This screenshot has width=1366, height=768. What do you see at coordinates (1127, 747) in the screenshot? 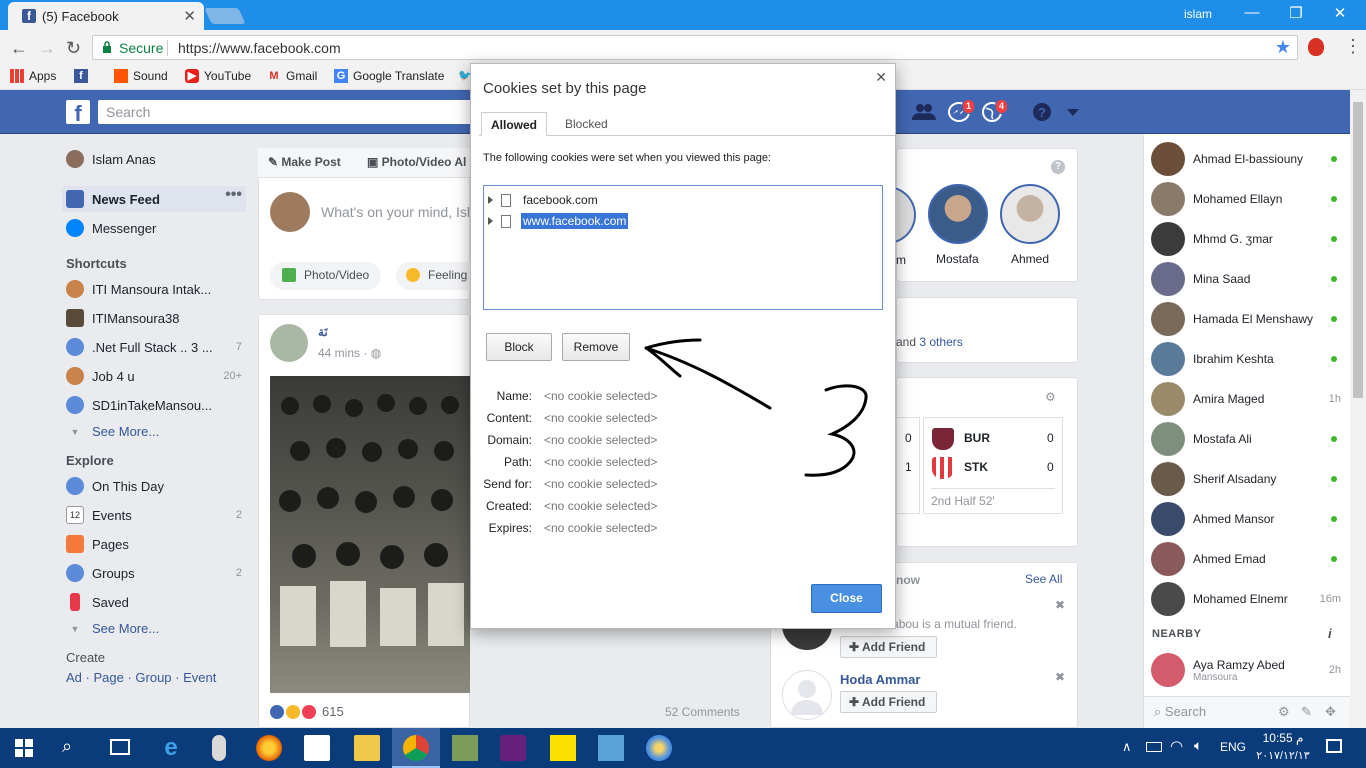
I see `tray-chevron-icon: ∧` at bounding box center [1127, 747].